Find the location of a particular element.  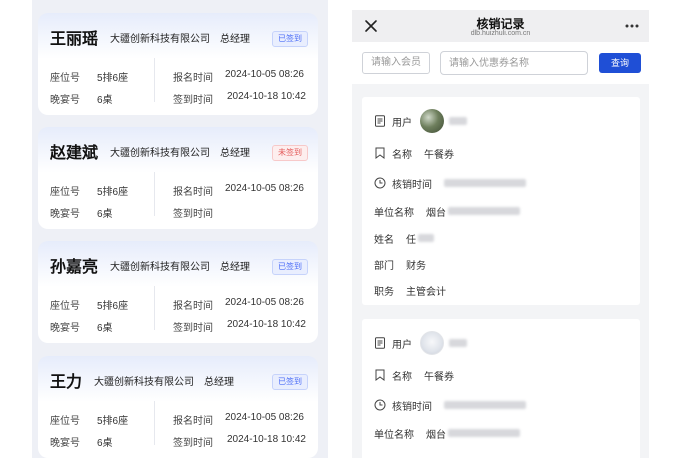

status-badge: 未签到 is located at coordinates (290, 153).